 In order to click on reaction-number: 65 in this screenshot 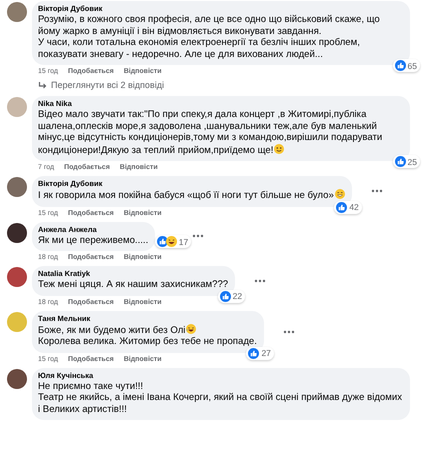, I will do `click(412, 65)`.